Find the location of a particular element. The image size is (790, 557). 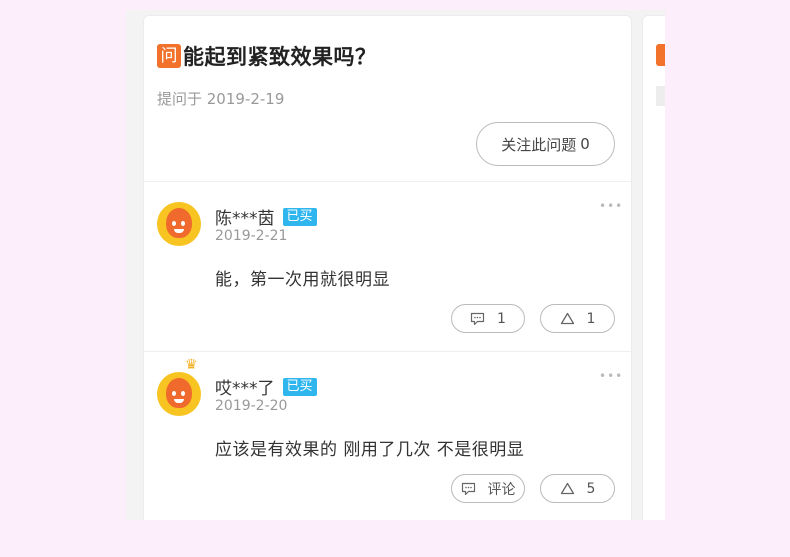

answer-user-row: 陈***茵 已买 is located at coordinates (266, 216).